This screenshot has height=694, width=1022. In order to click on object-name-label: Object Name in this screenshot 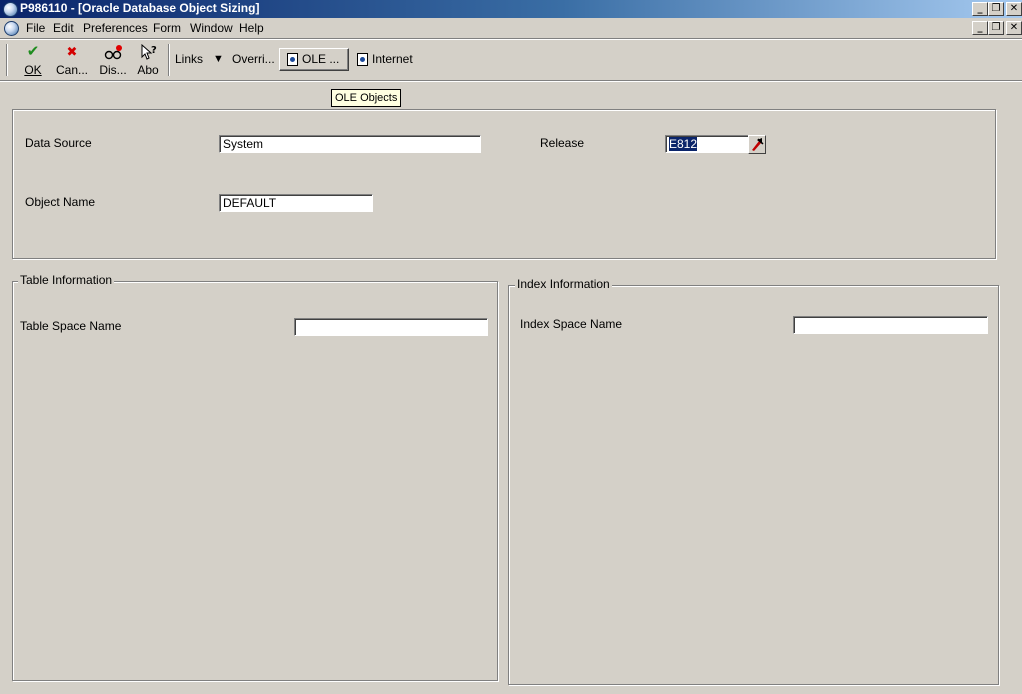, I will do `click(60, 202)`.